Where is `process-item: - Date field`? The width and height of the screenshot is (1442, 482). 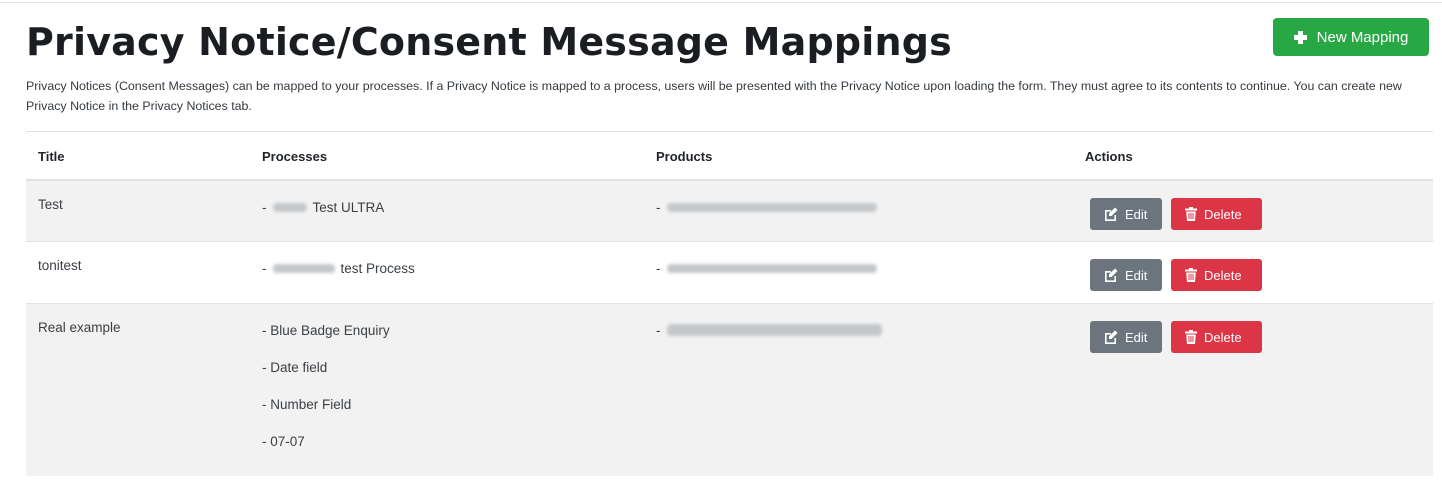
process-item: - Date field is located at coordinates (295, 367).